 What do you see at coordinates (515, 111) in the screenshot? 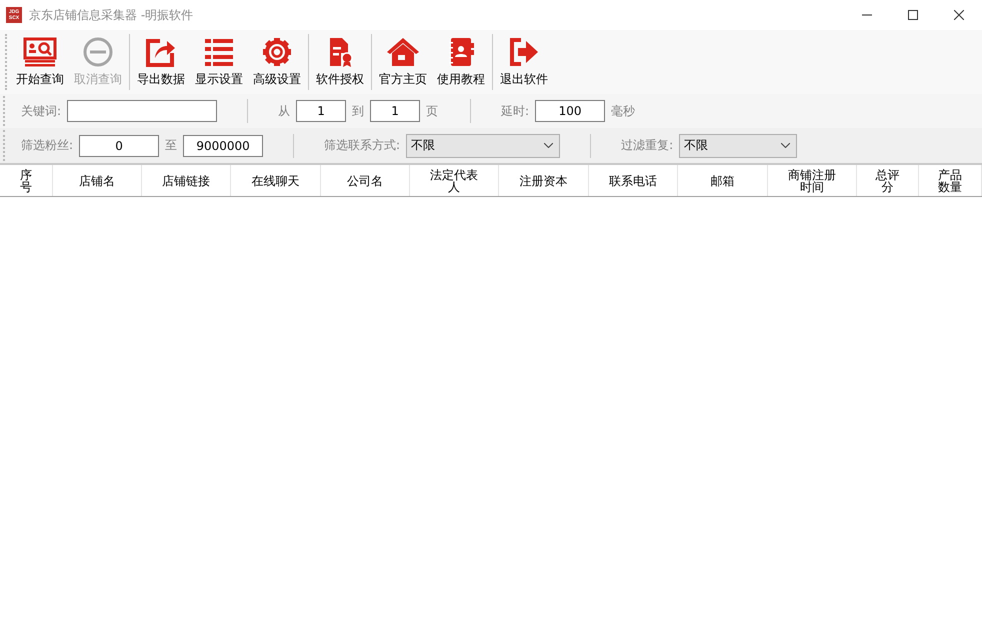
I see `delay-label: 延时:` at bounding box center [515, 111].